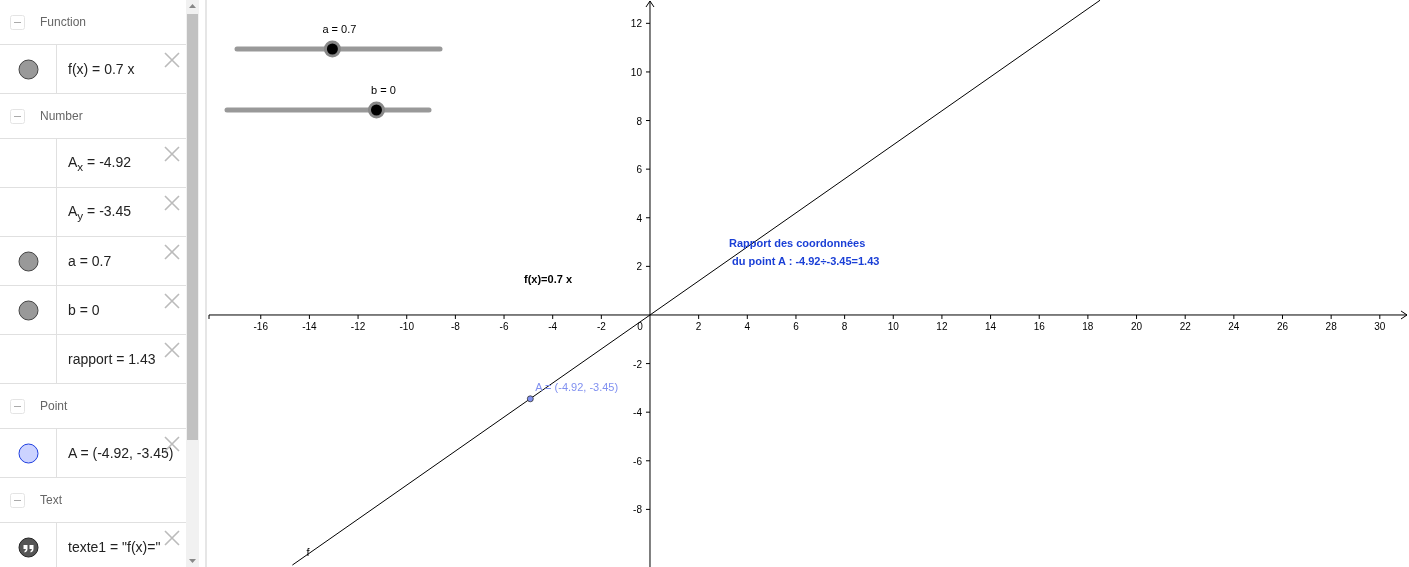  I want to click on scrollbar-thumb, so click(192, 227).